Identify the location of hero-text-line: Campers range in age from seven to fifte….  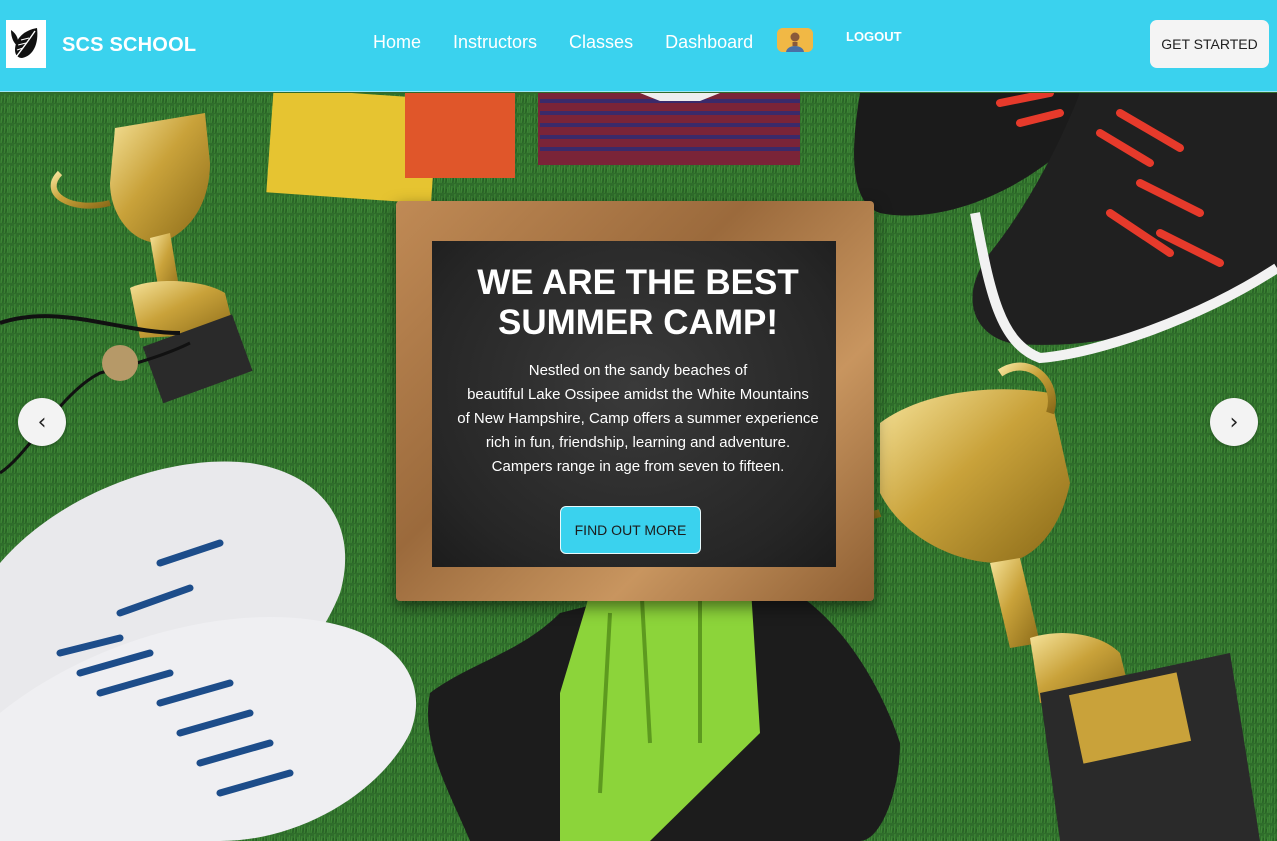
(638, 466).